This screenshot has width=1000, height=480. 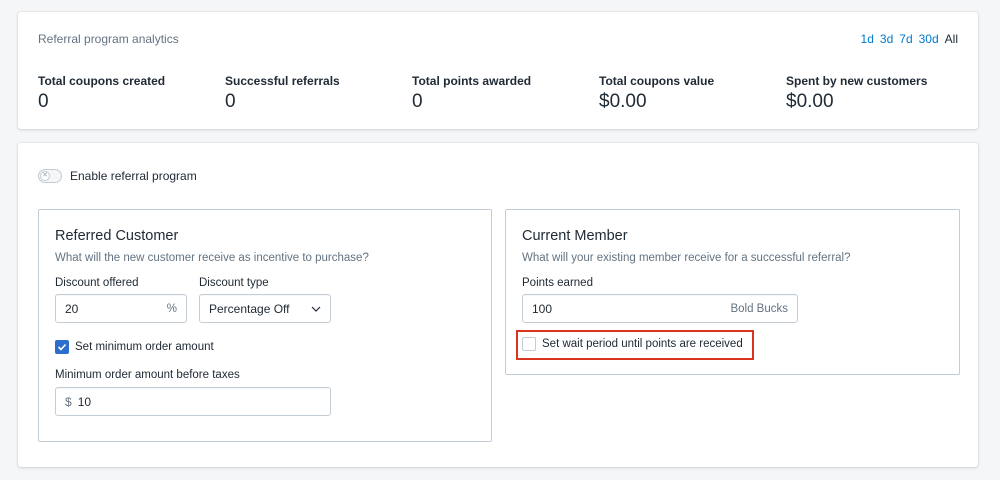 I want to click on min-order-checkbox, so click(x=62, y=347).